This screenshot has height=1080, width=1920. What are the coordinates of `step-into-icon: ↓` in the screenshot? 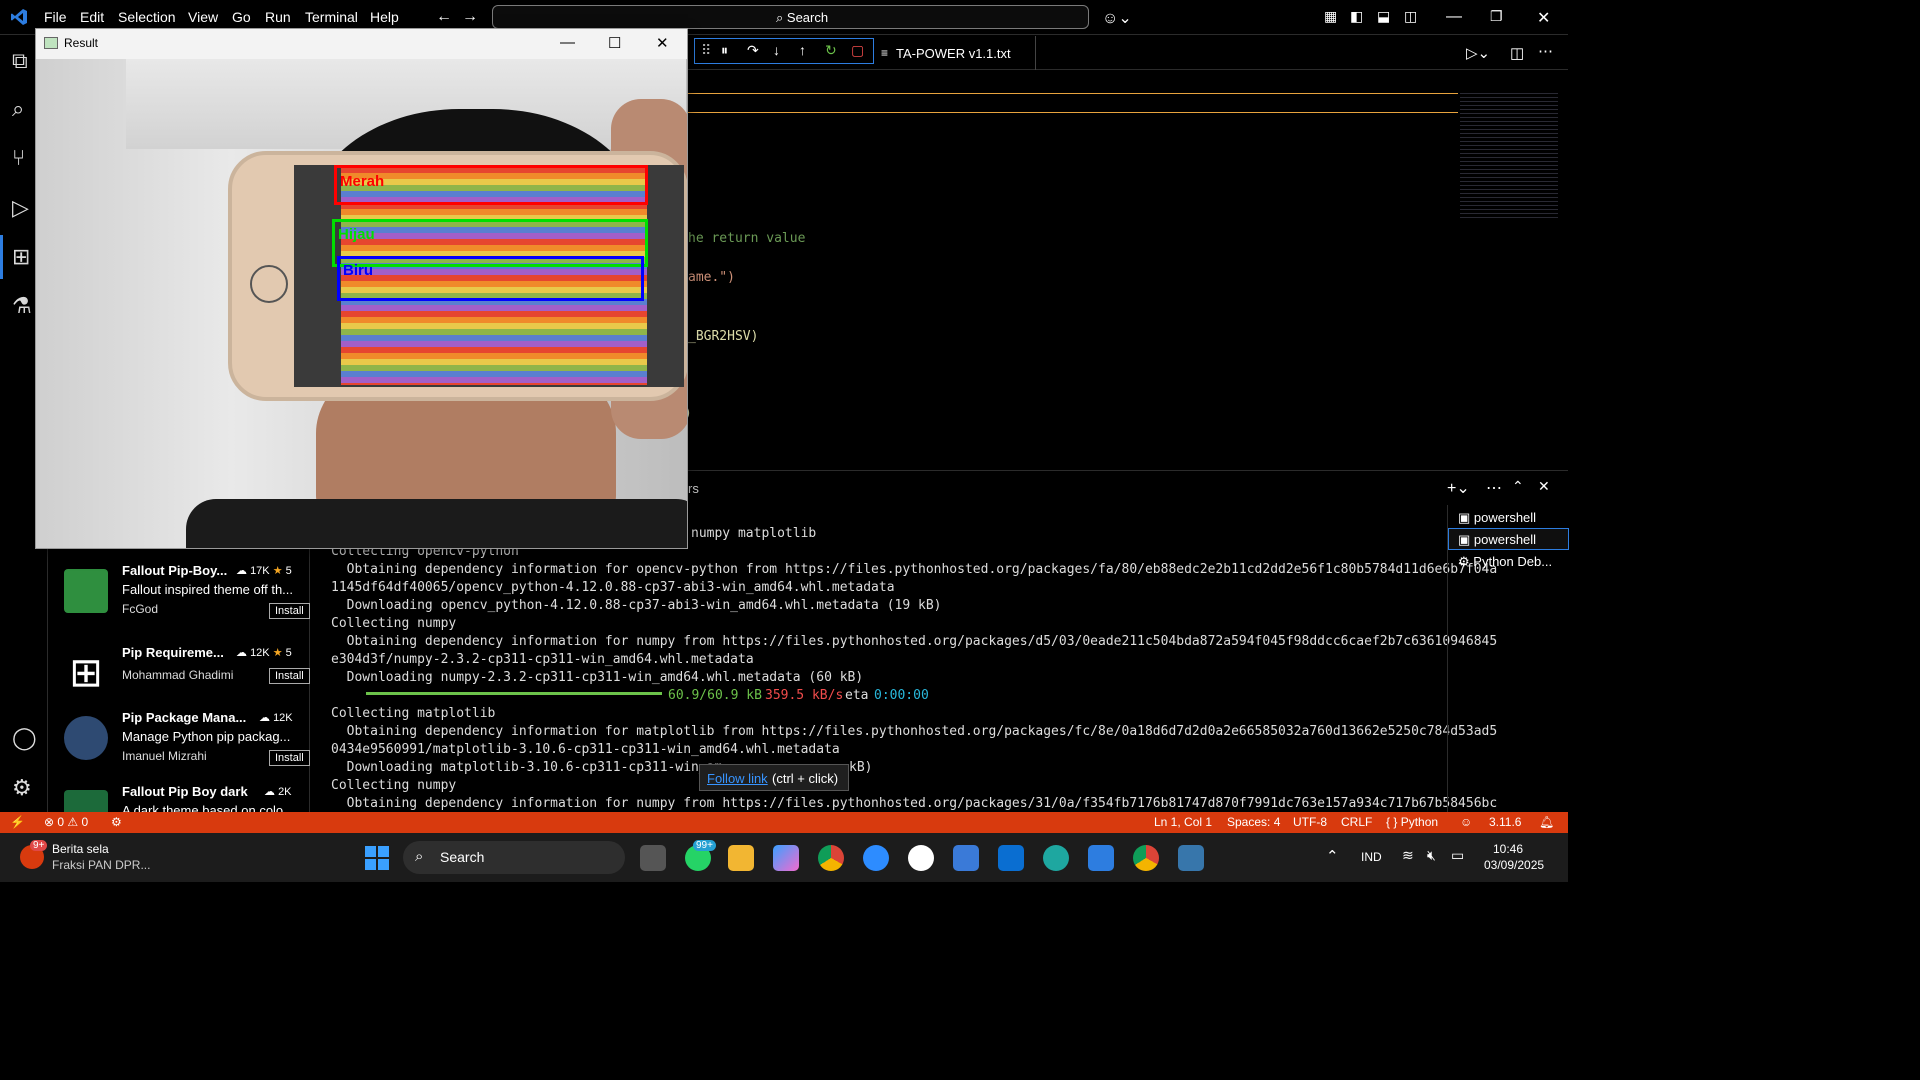 It's located at (776, 50).